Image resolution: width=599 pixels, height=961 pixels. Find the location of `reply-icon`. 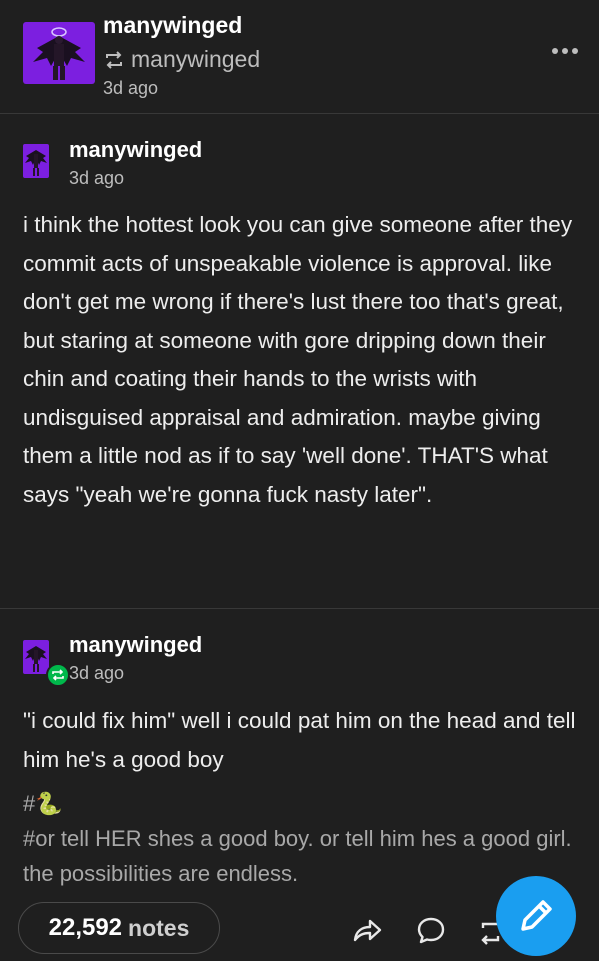

reply-icon is located at coordinates (431, 930).